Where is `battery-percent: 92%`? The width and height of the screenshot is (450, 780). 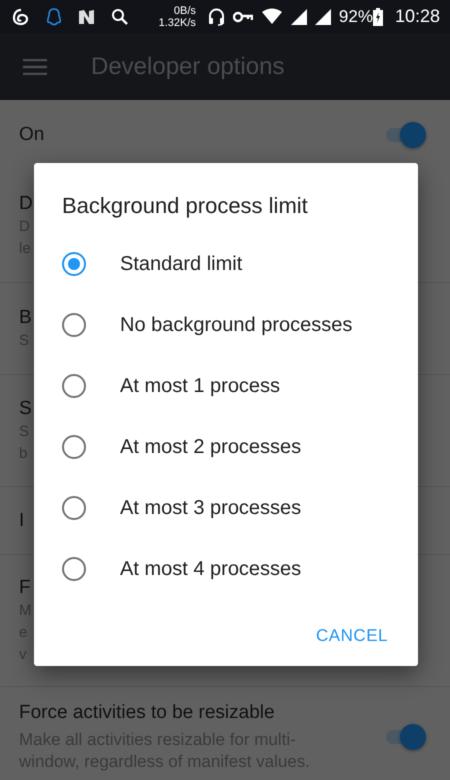 battery-percent: 92% is located at coordinates (355, 17).